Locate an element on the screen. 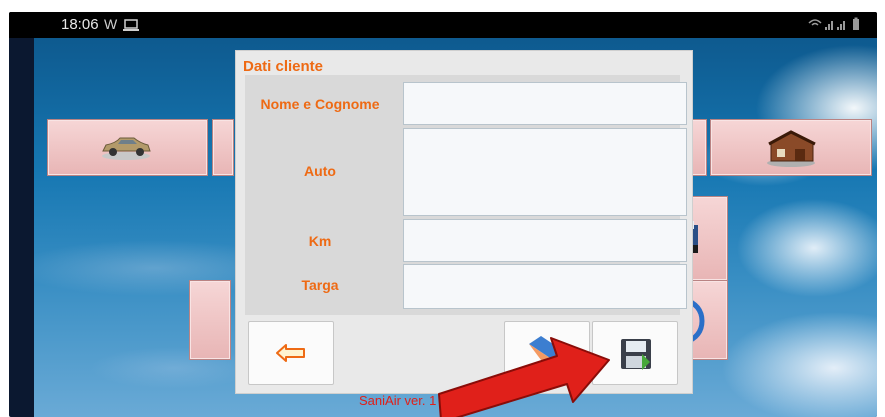 The image size is (885, 417). label-nome-cognome: Nome e Cognome is located at coordinates (320, 104).